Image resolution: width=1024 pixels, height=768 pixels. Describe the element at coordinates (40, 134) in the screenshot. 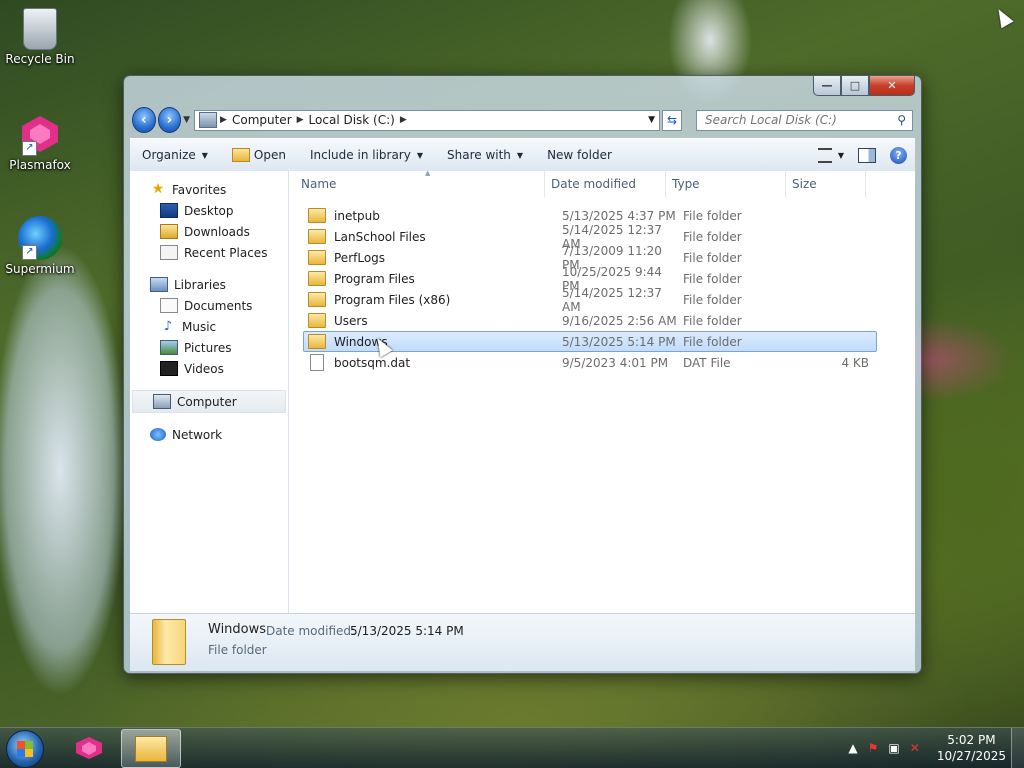

I see `plasmafox-icon: ↗` at that location.